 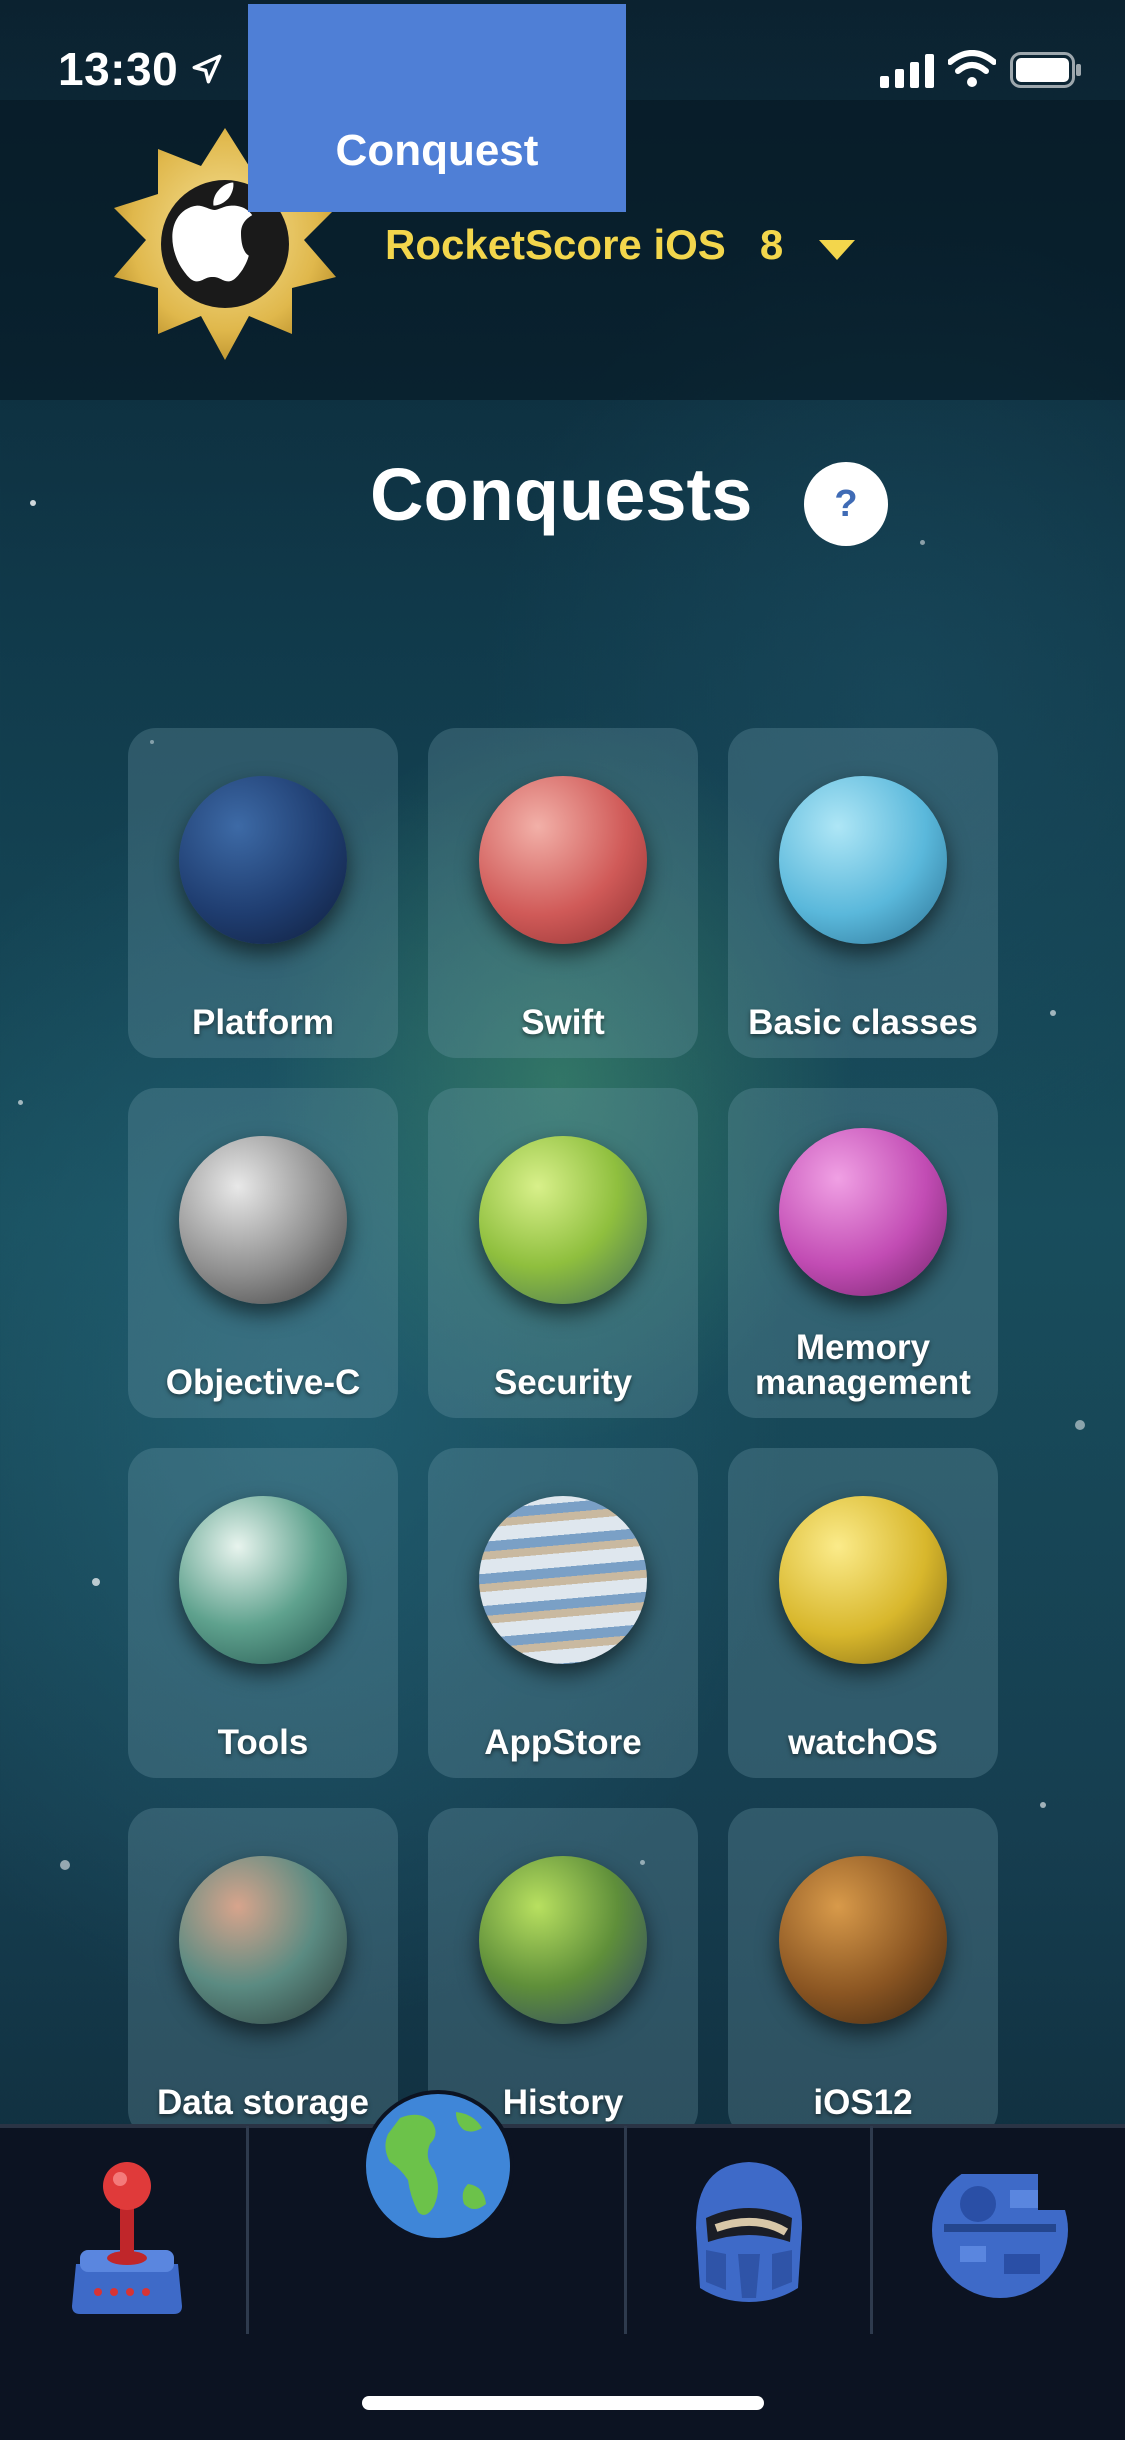 I want to click on topic-tile-data-storage: Data storage, so click(x=263, y=1966).